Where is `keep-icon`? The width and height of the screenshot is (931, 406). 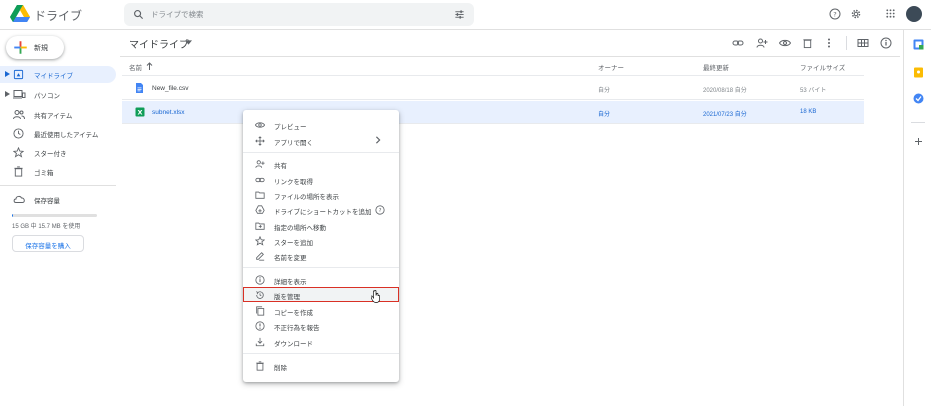
keep-icon is located at coordinates (918, 72).